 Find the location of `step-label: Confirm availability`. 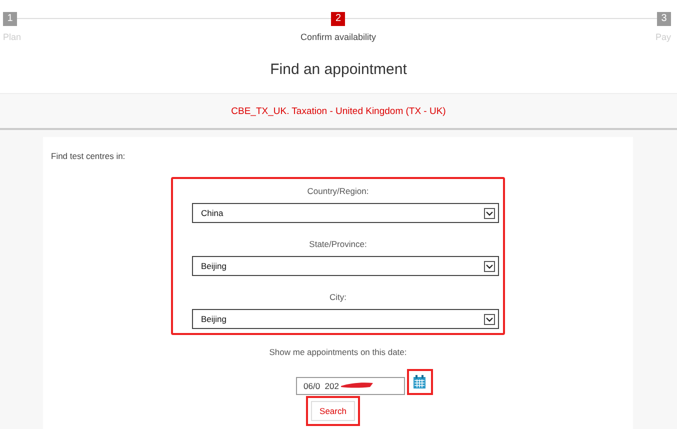

step-label: Confirm availability is located at coordinates (338, 37).